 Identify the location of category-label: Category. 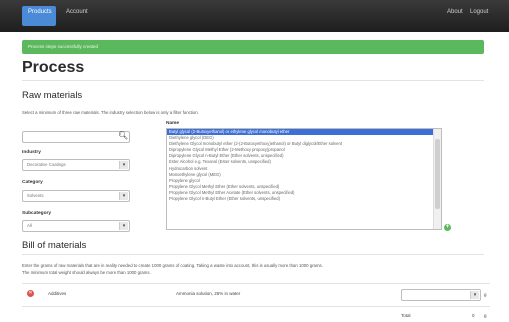
(32, 182).